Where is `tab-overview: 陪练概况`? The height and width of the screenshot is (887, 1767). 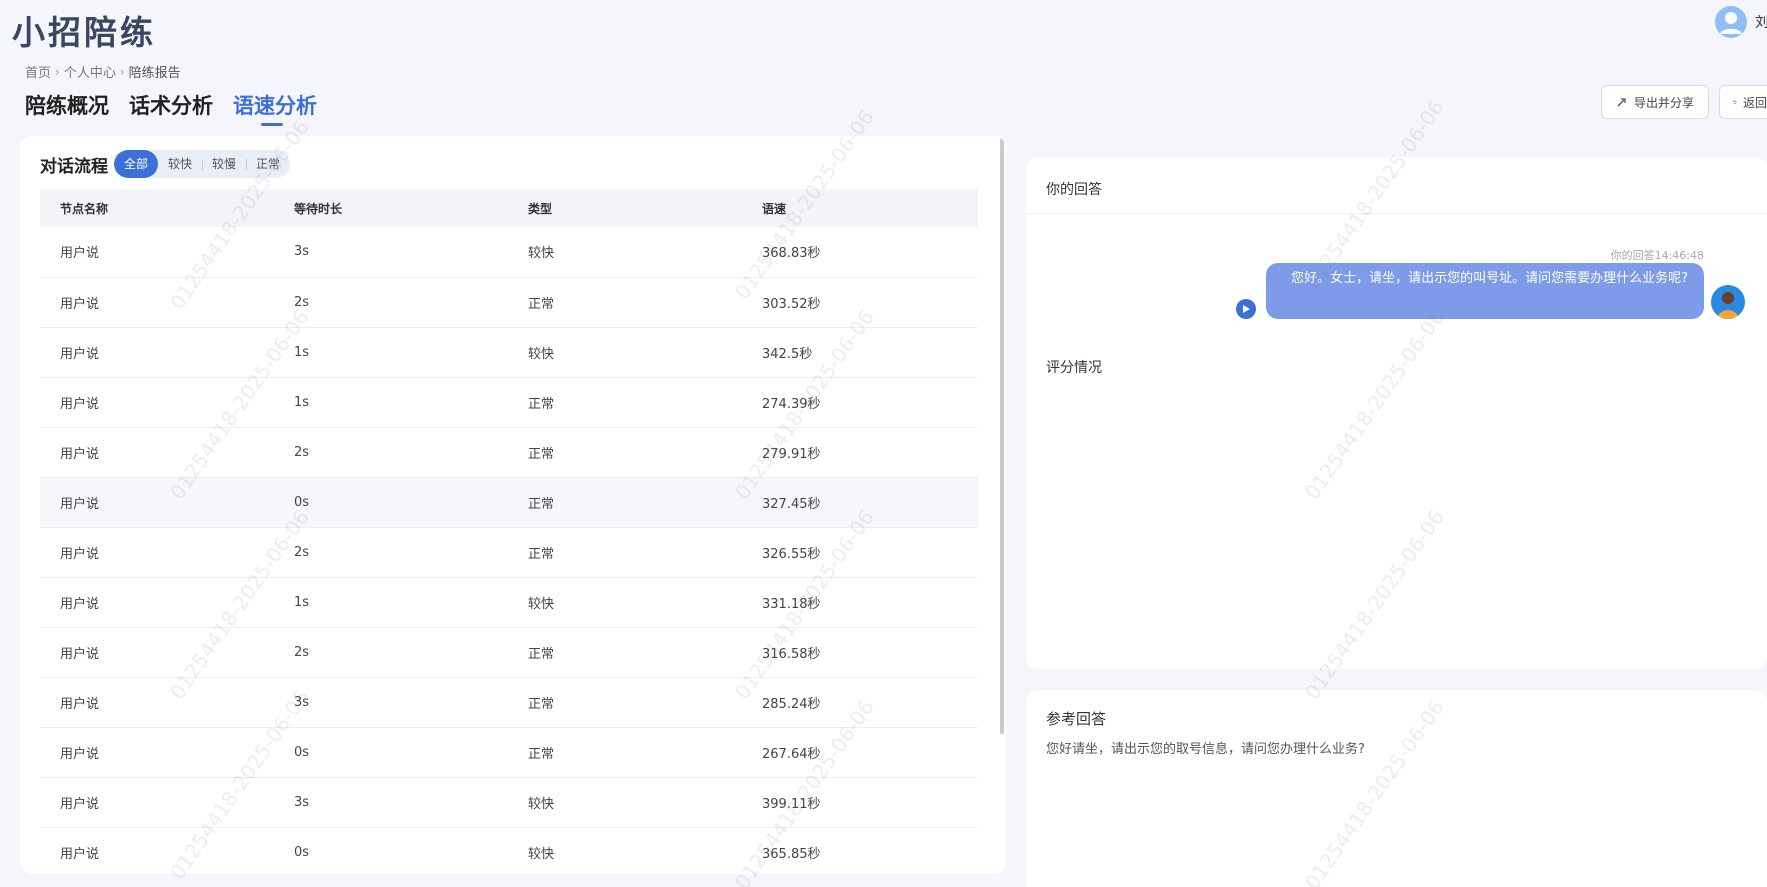 tab-overview: 陪练概况 is located at coordinates (67, 108).